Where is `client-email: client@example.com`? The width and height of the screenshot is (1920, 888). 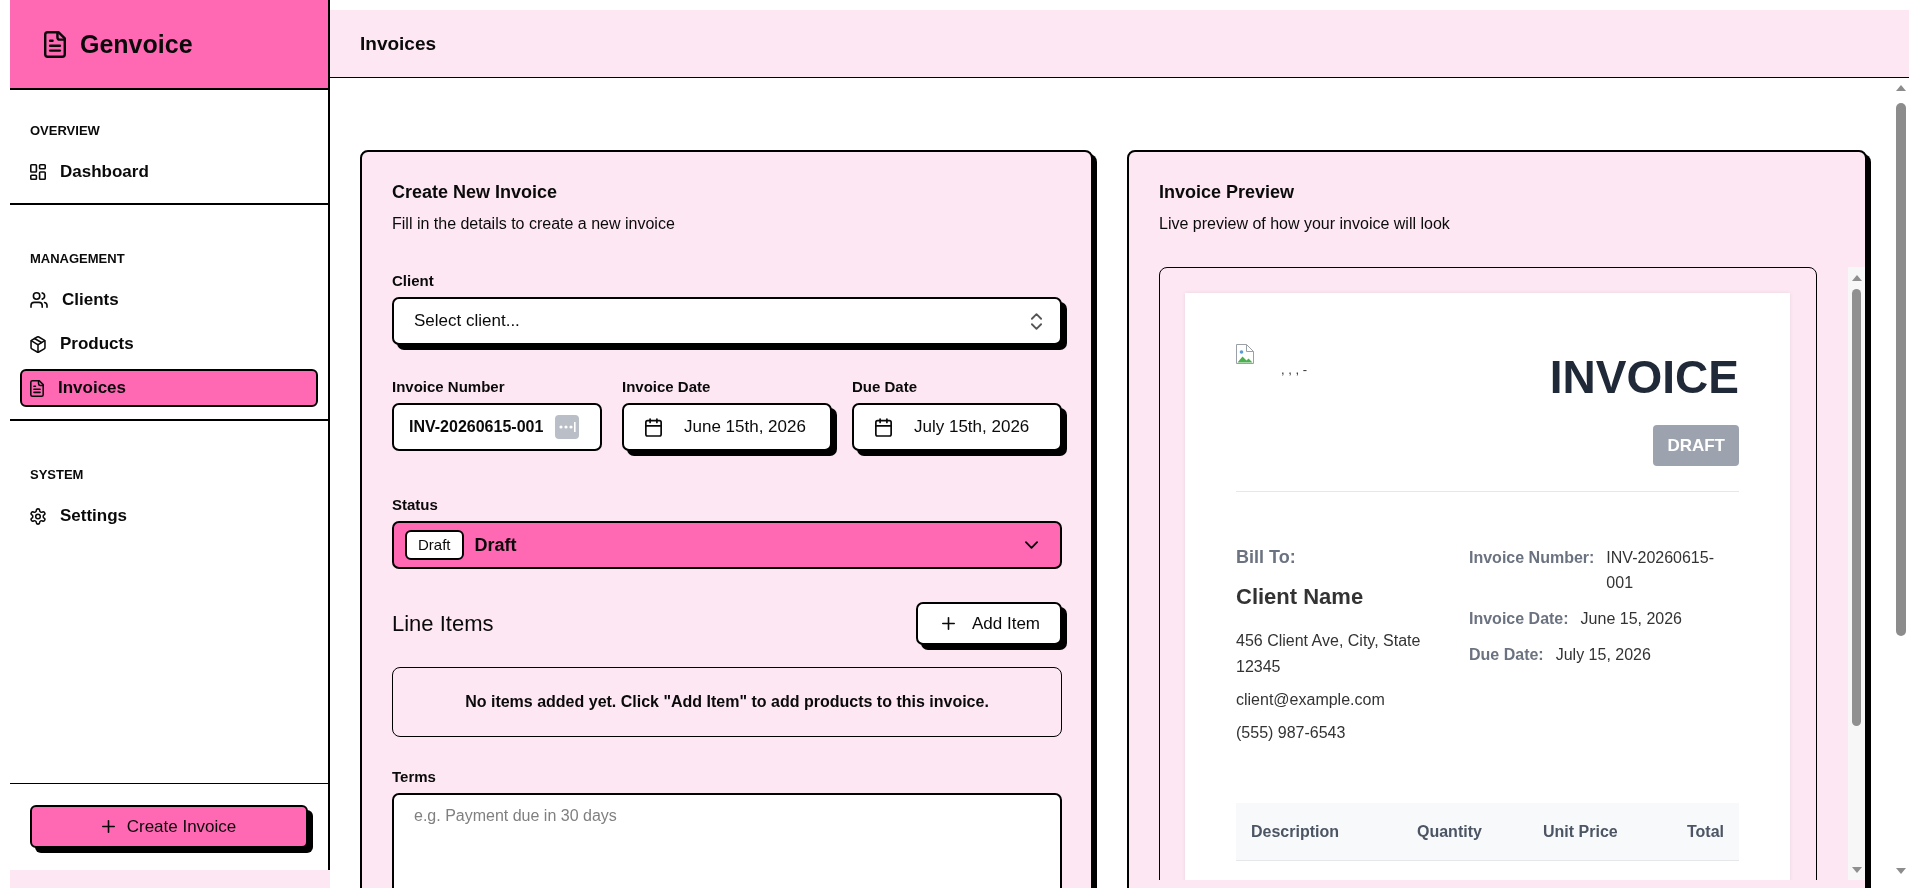
client-email: client@example.com is located at coordinates (1311, 700).